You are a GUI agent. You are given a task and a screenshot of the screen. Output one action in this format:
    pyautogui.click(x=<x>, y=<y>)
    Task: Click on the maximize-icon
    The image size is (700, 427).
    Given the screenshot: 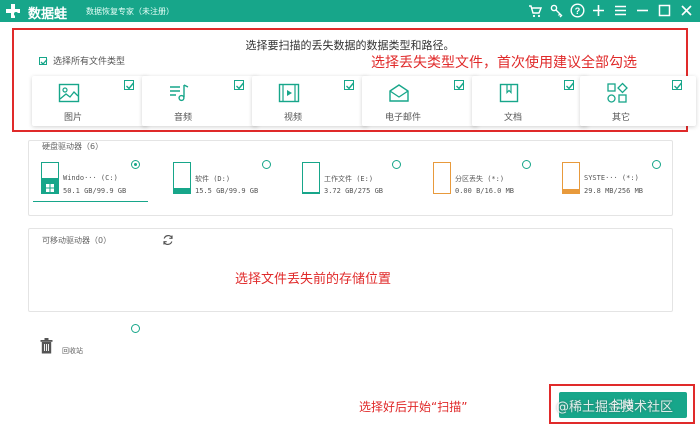 What is the action you would take?
    pyautogui.click(x=664, y=11)
    